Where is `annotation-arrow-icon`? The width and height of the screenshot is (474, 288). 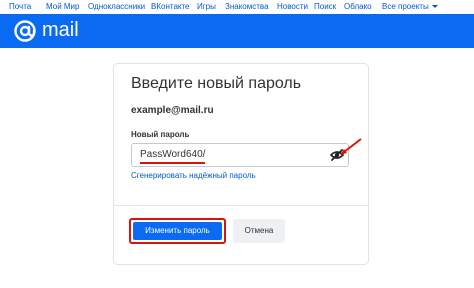
annotation-arrow-icon is located at coordinates (351, 146).